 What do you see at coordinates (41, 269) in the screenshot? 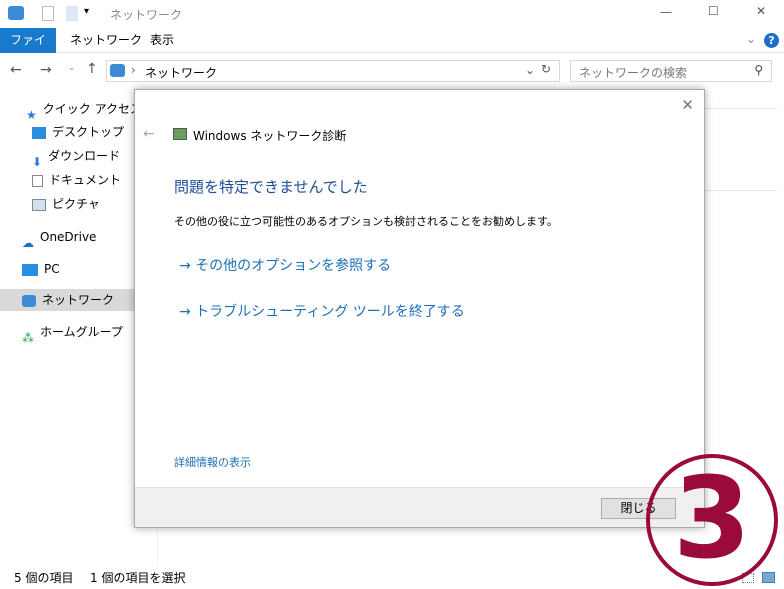
I see `sidebar-item-pc: PC` at bounding box center [41, 269].